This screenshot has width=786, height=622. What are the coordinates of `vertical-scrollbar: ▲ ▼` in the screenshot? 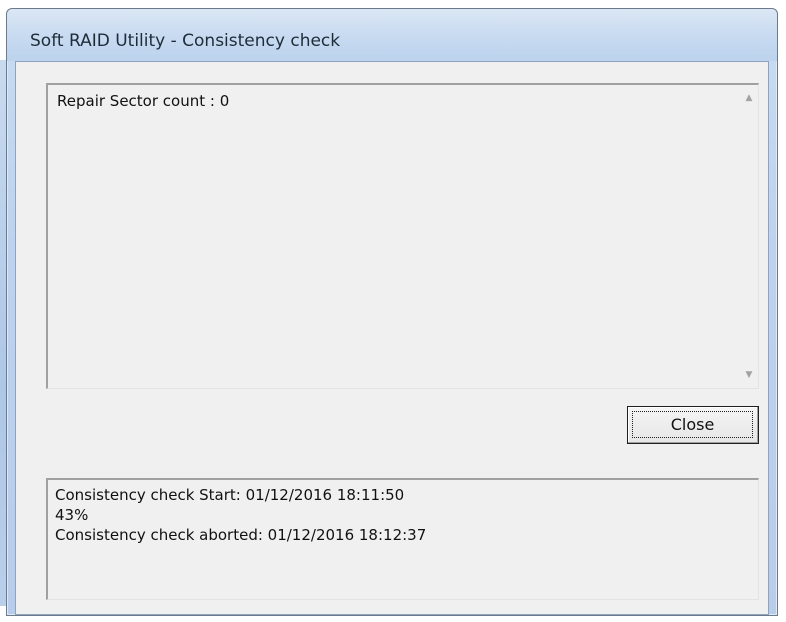 It's located at (749, 236).